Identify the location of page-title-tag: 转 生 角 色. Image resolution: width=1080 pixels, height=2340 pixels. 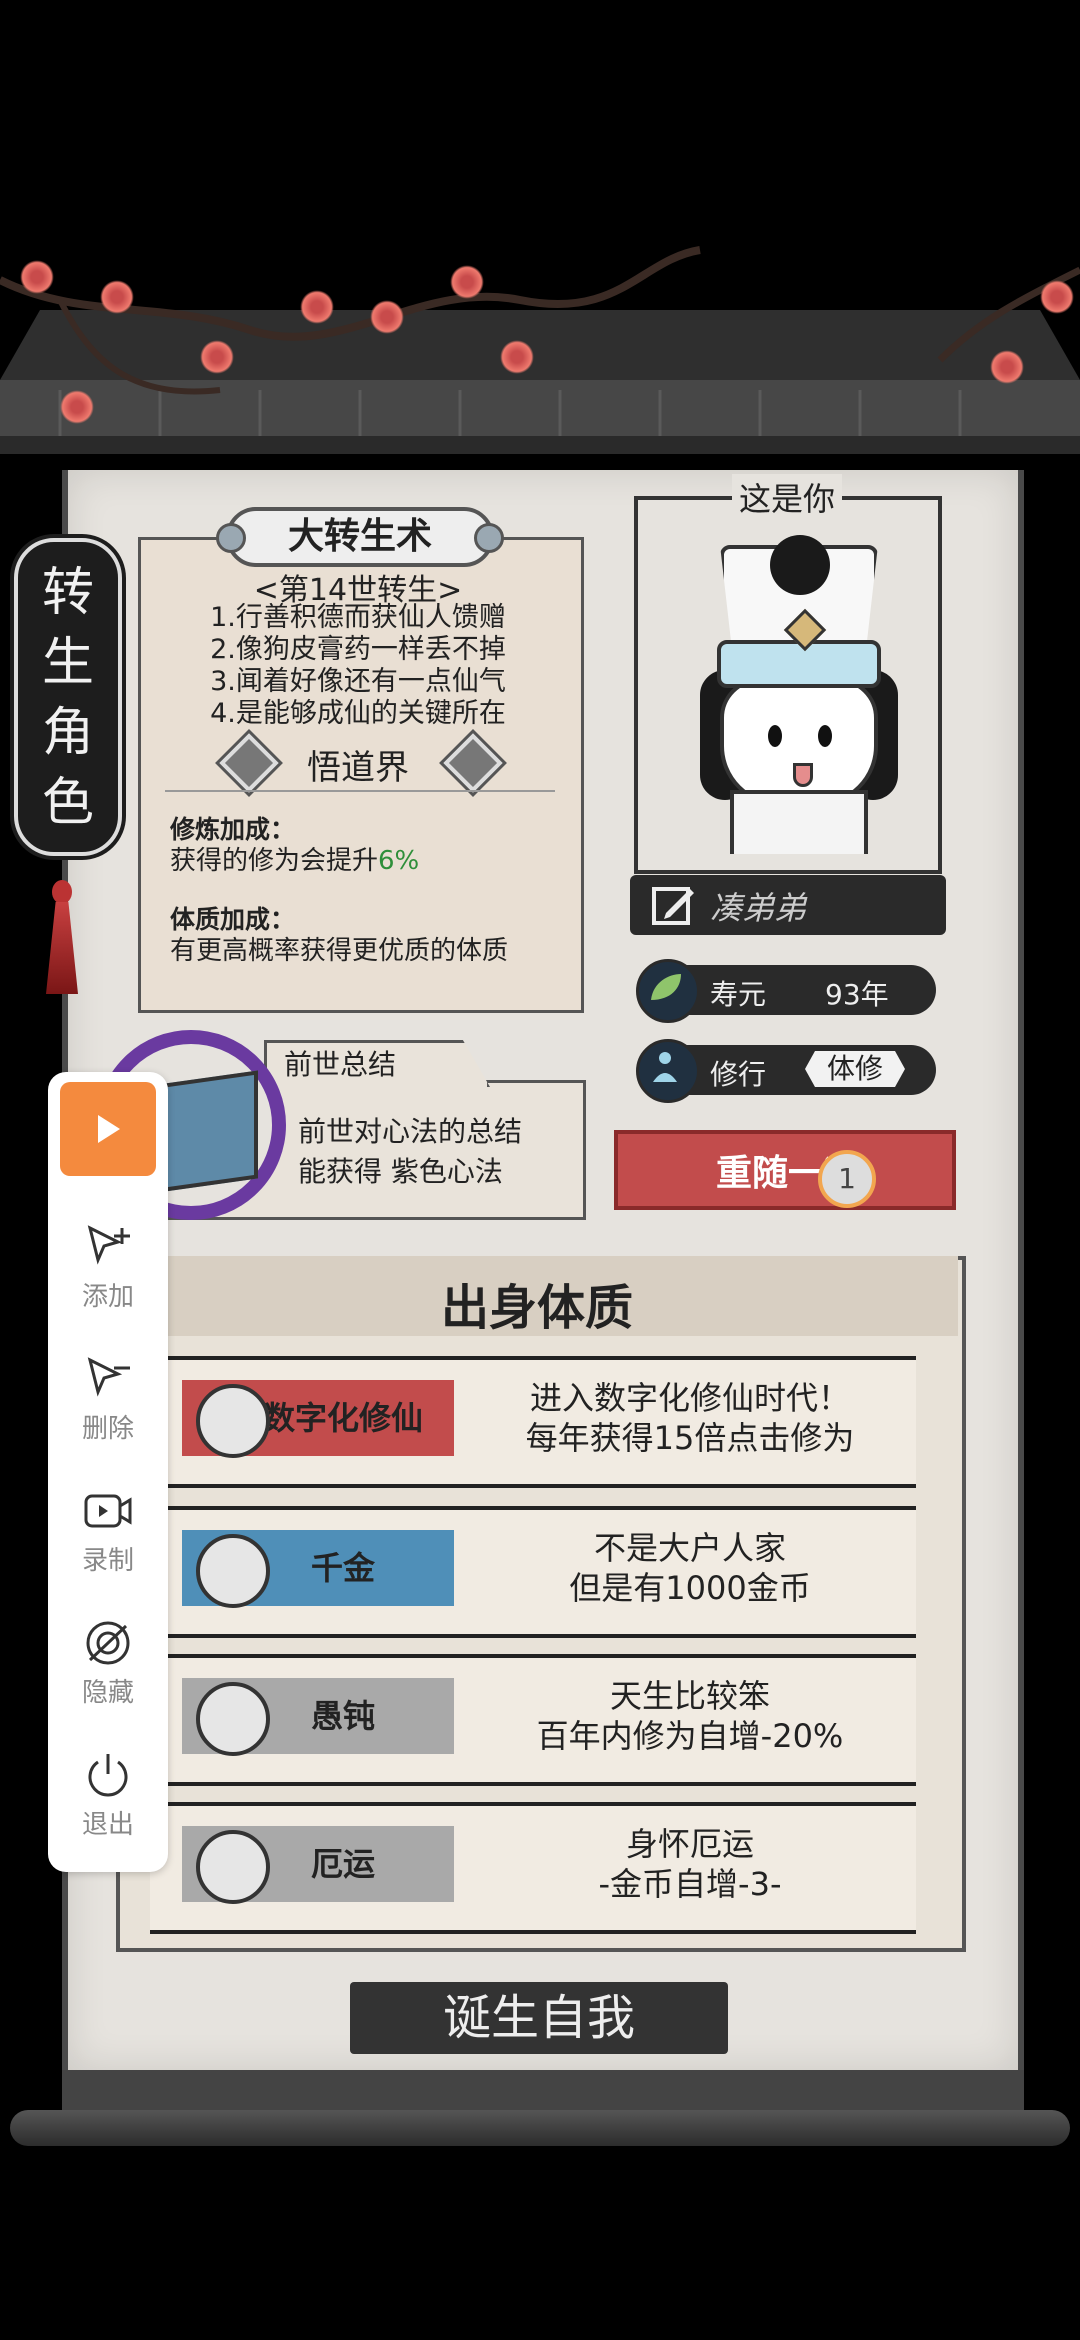
(68, 697).